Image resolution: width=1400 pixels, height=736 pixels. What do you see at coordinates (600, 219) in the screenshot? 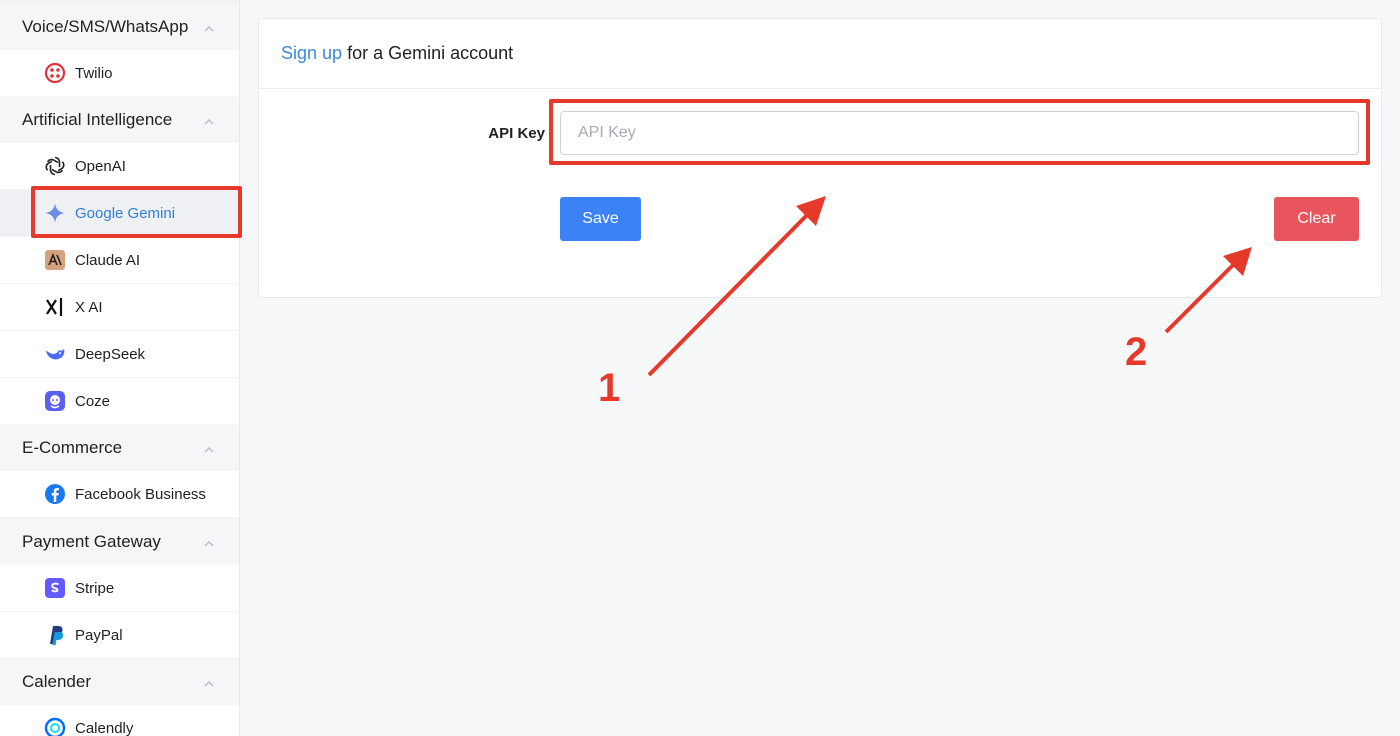
I see `save-button: Save` at bounding box center [600, 219].